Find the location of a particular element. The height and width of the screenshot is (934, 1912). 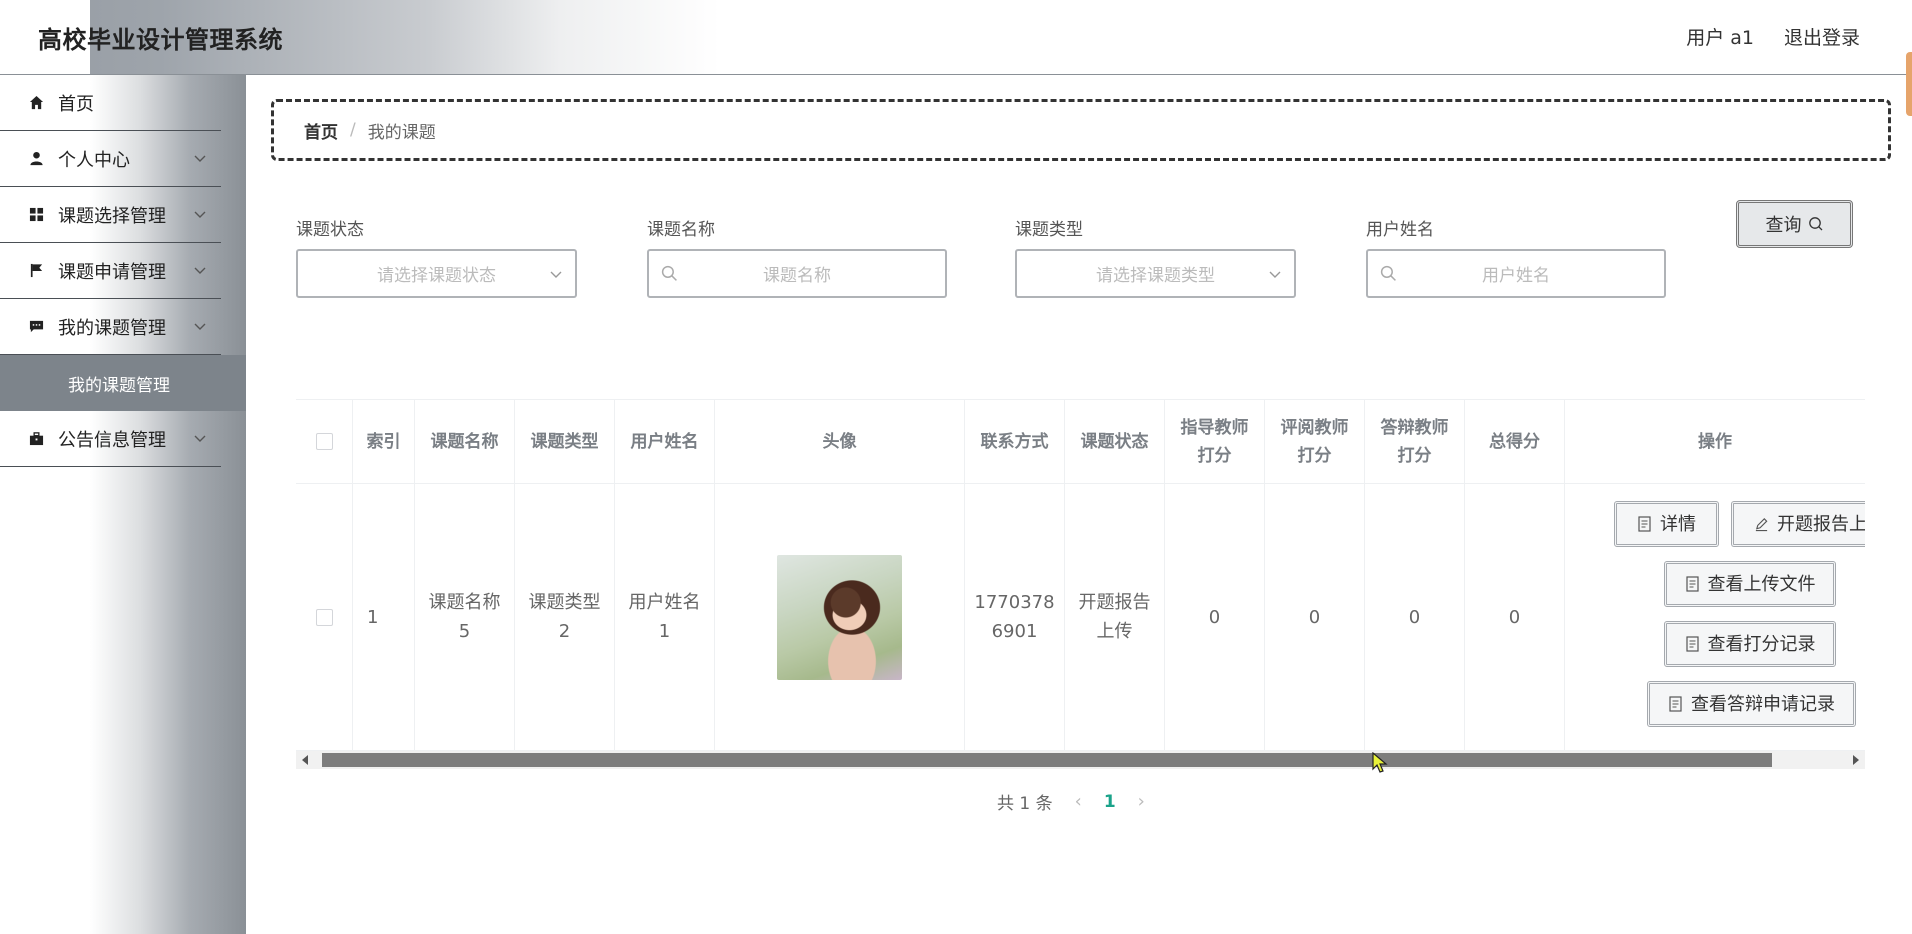

table-horizontal-scrollbar is located at coordinates (1080, 760).